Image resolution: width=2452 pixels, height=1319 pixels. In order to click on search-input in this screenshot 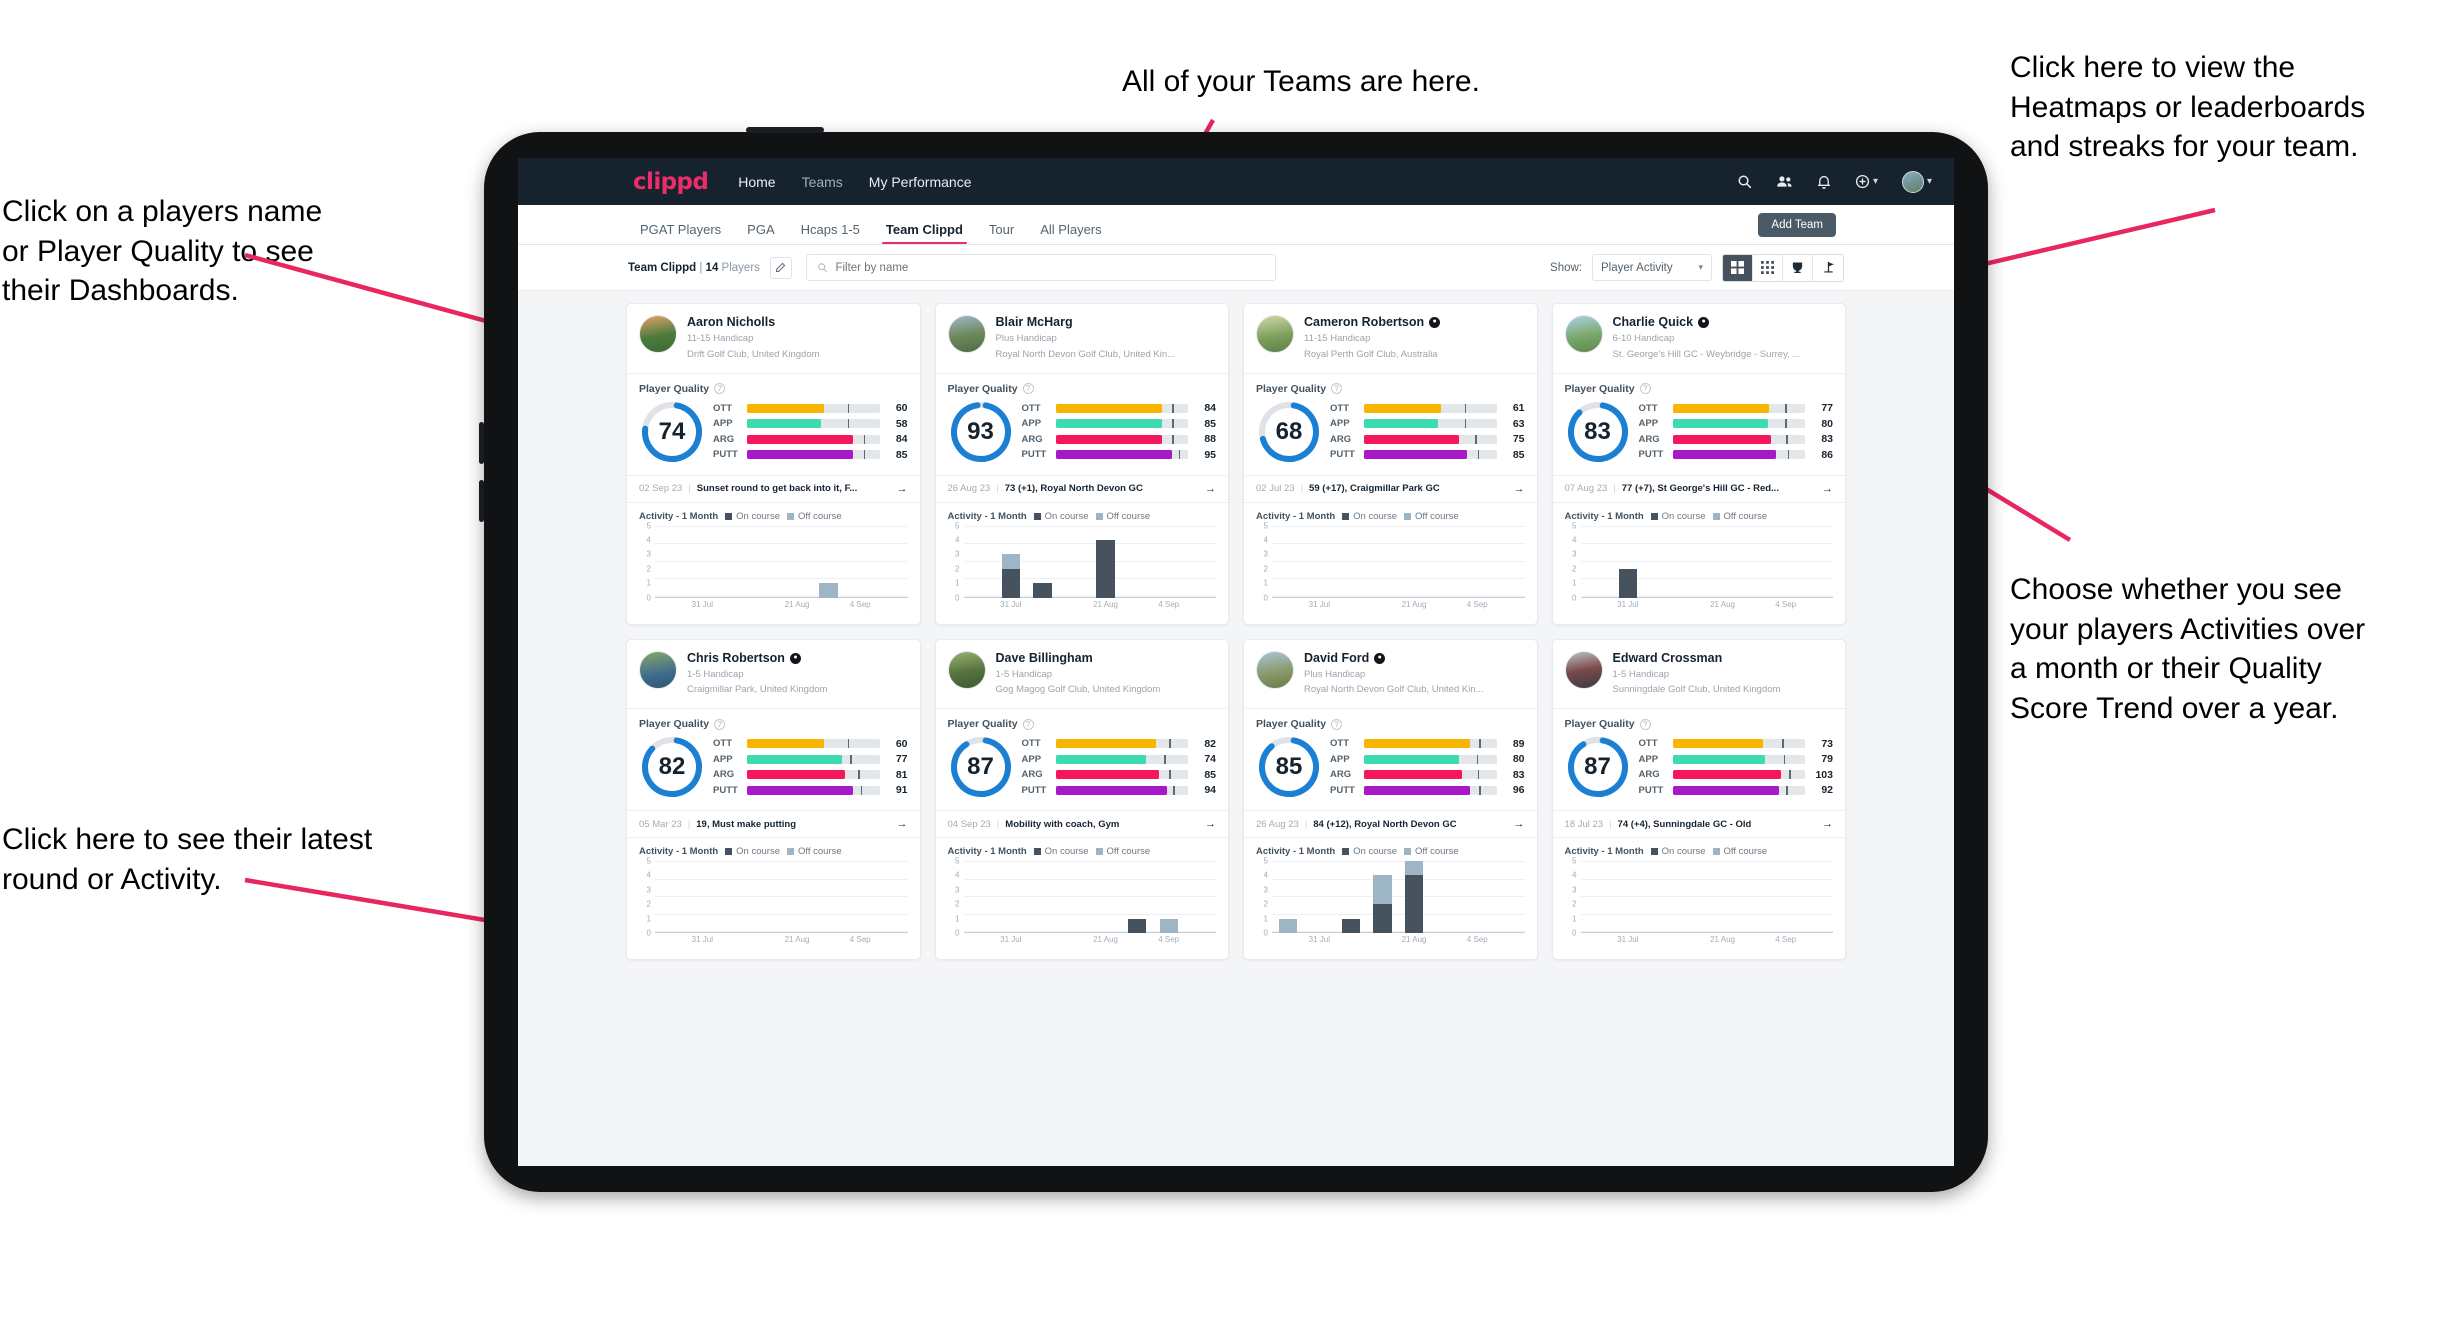, I will do `click(1050, 267)`.